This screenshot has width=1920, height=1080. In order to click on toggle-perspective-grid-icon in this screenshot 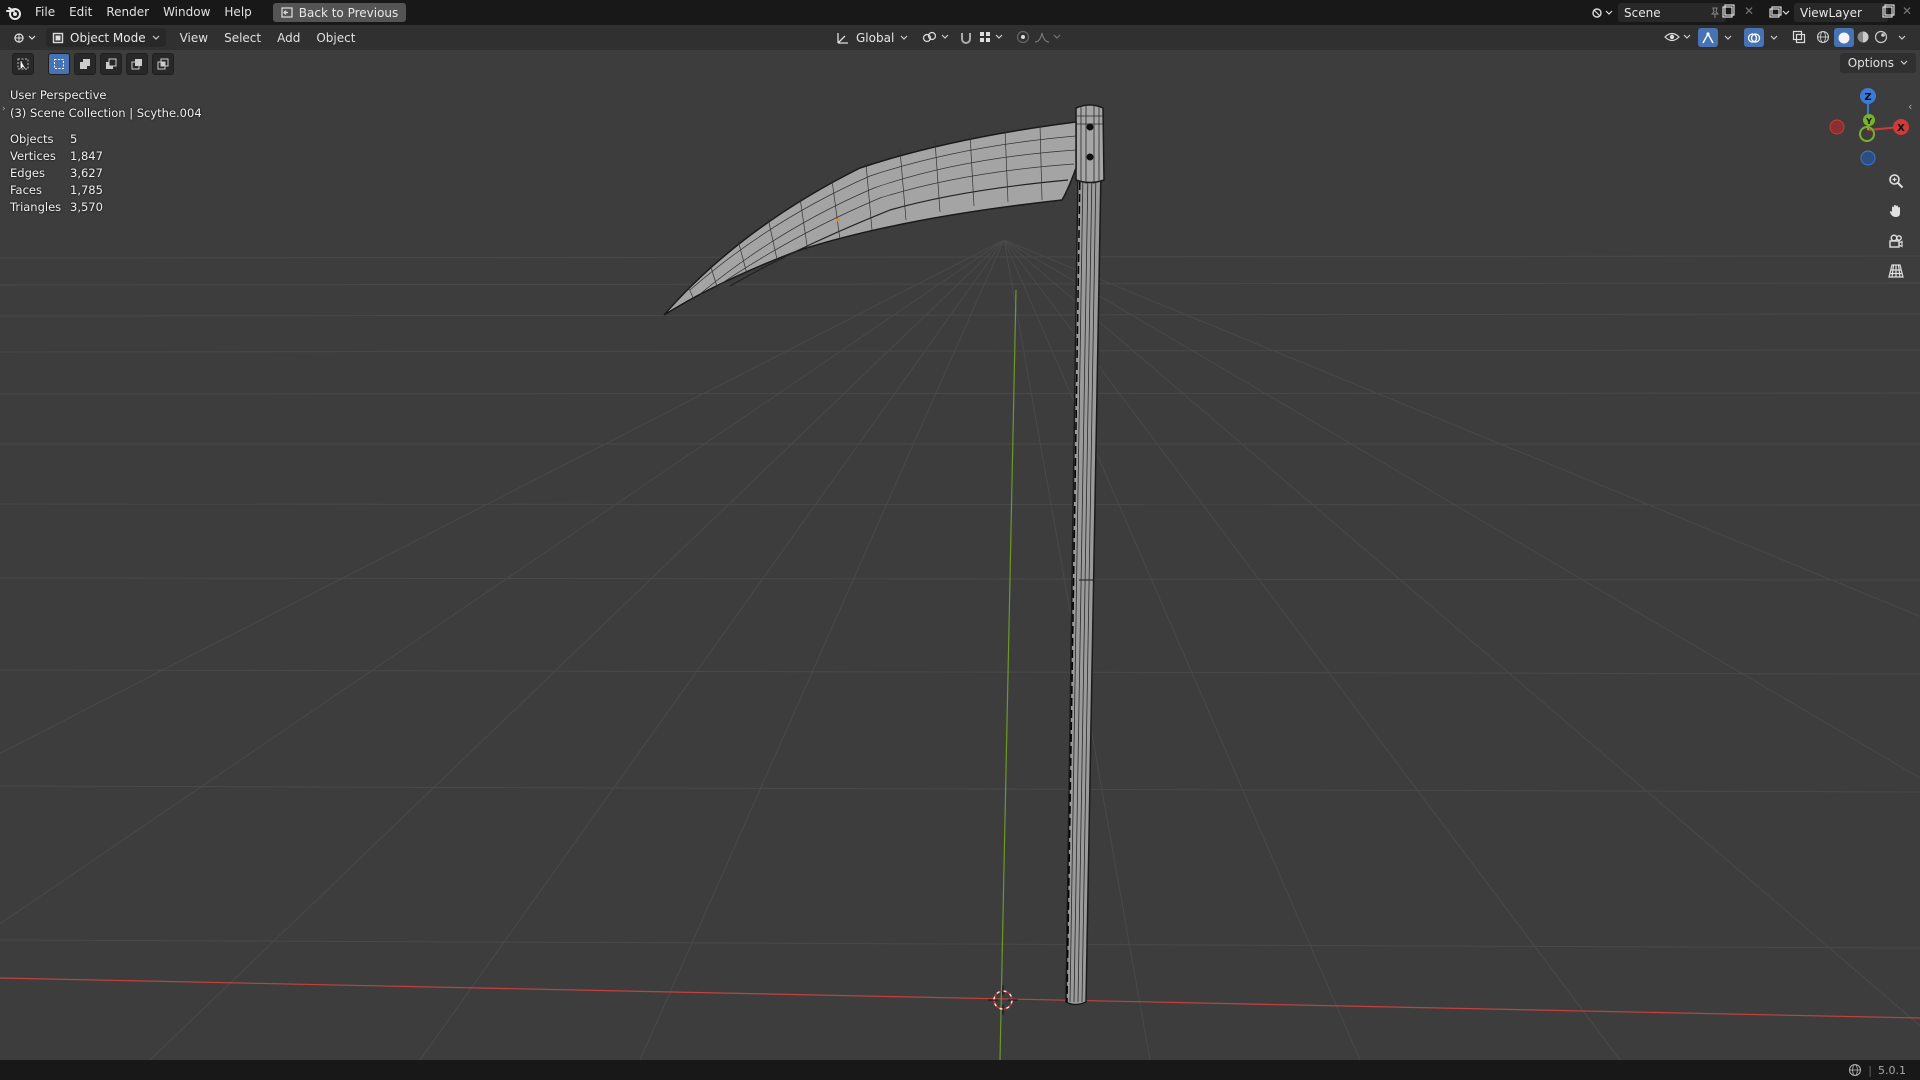, I will do `click(1896, 271)`.